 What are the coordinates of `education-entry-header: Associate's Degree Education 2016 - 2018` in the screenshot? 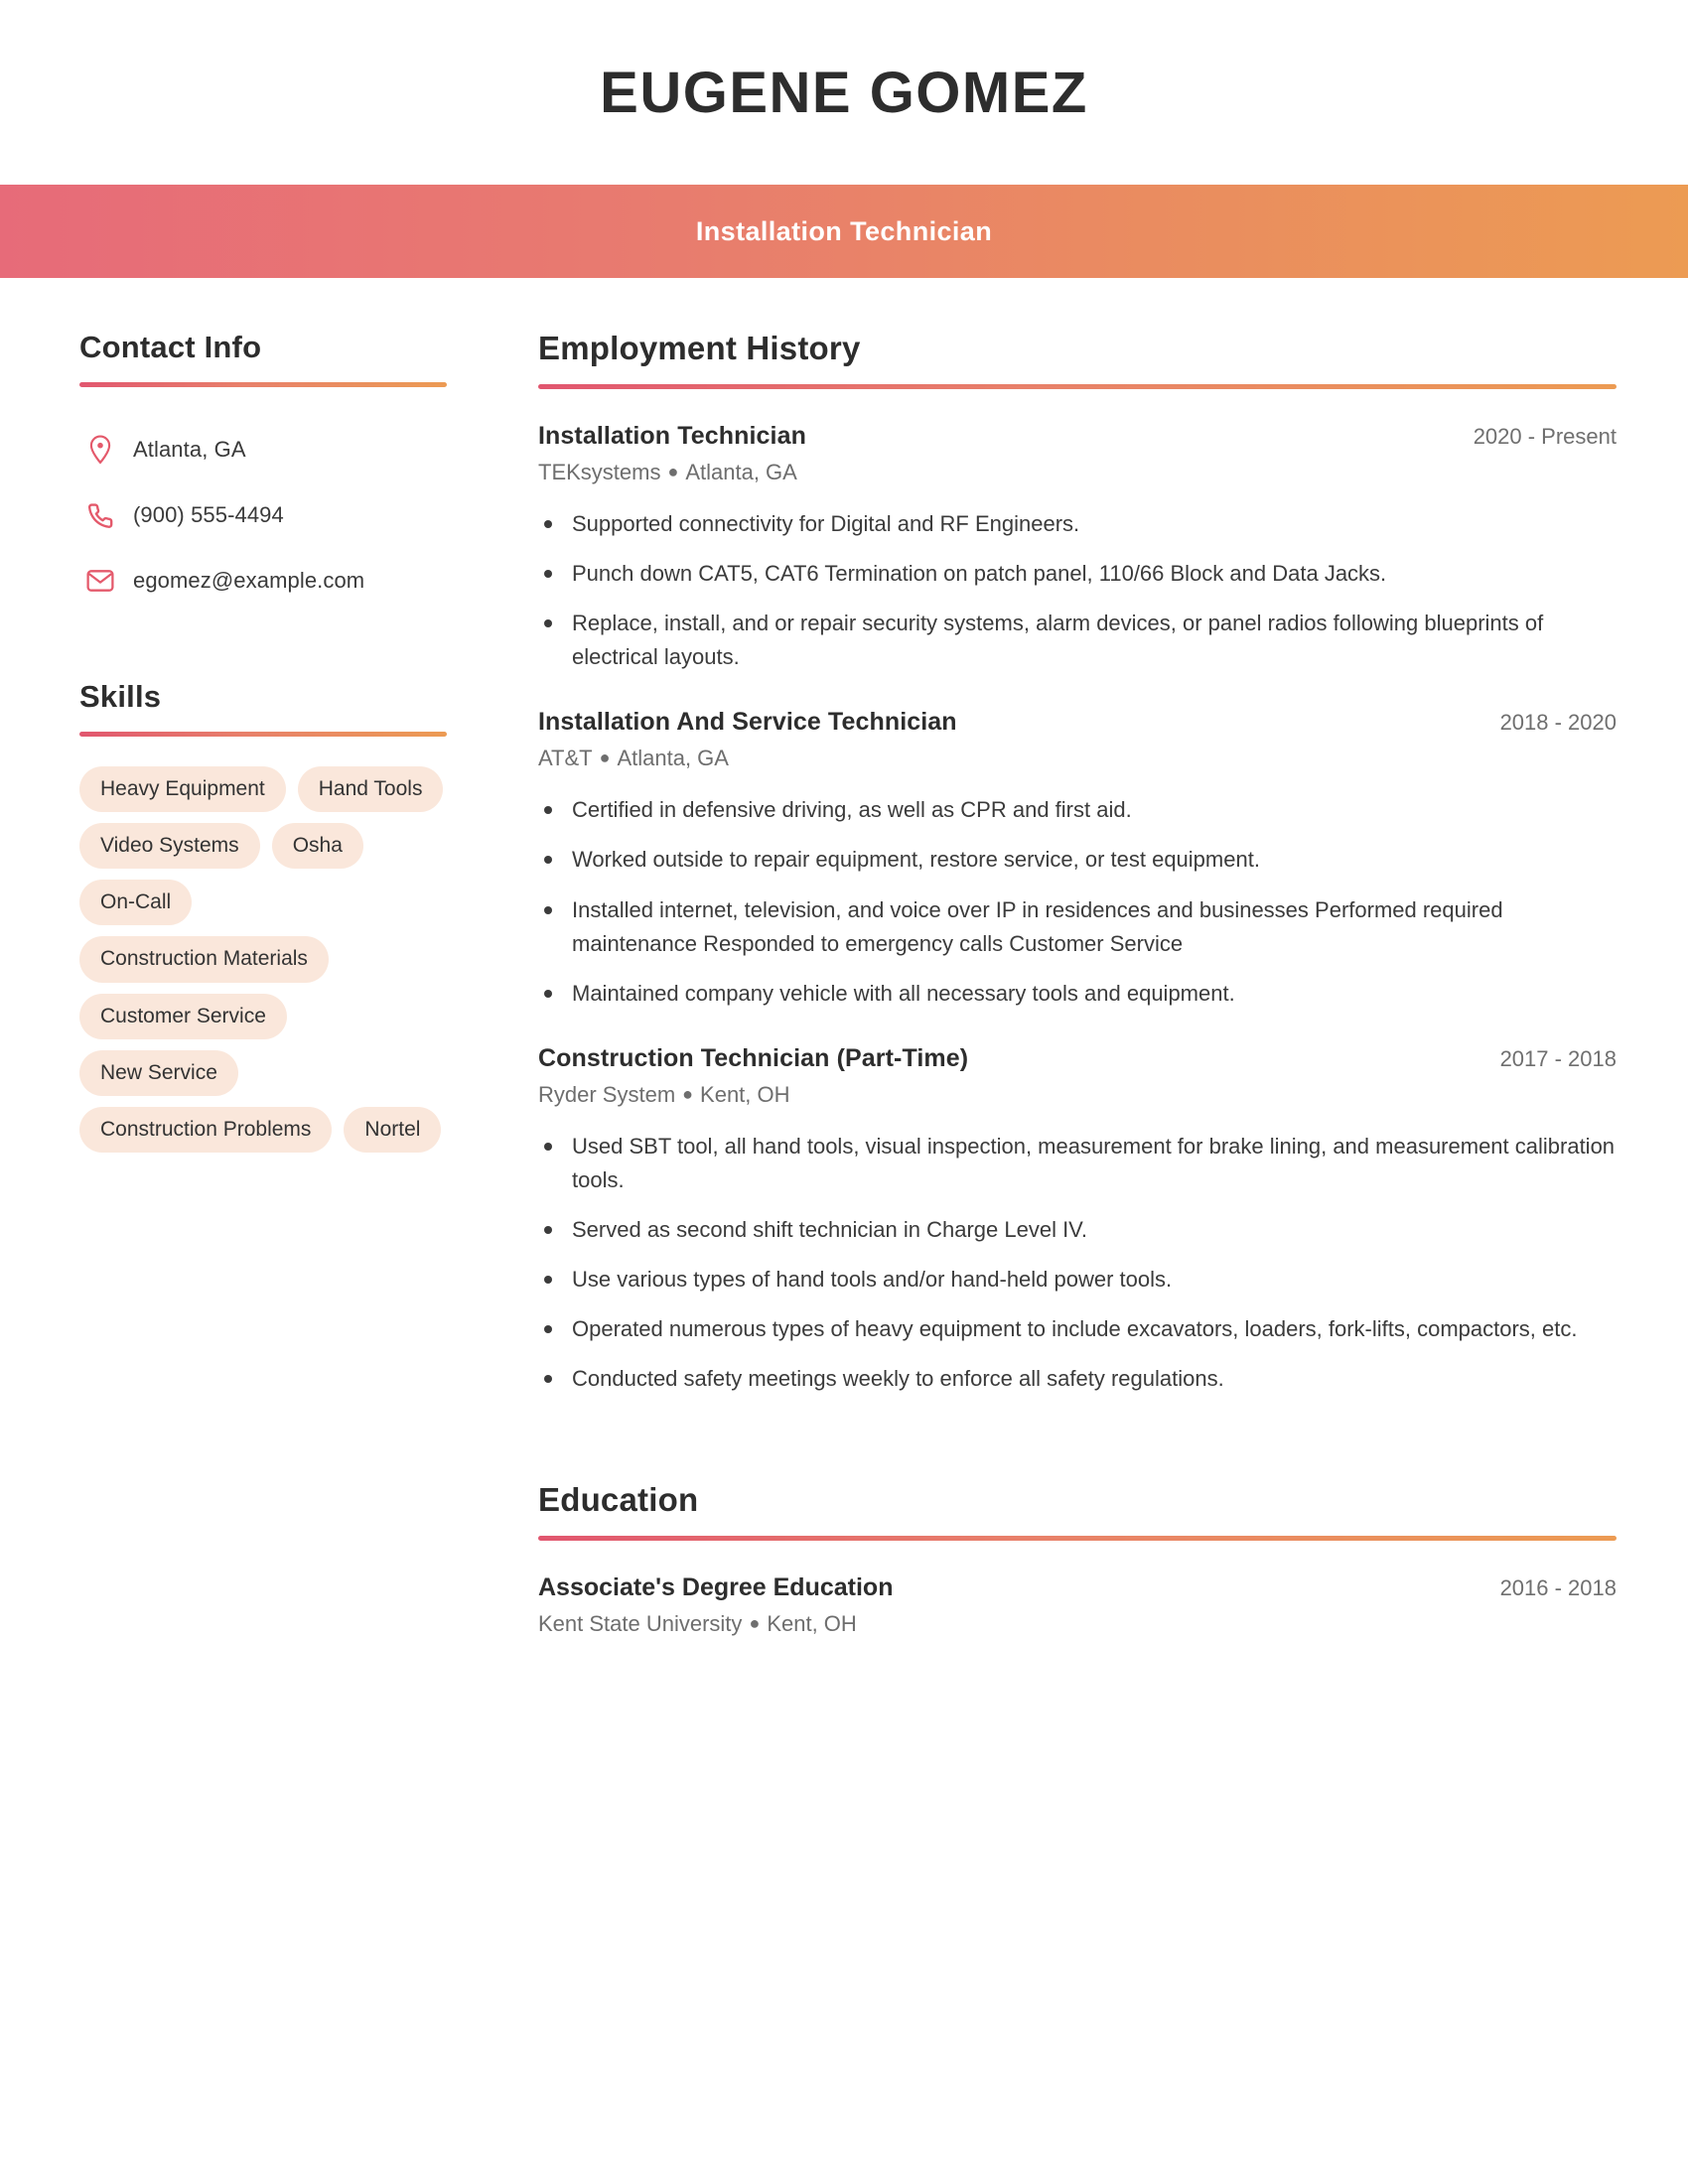 It's located at (1077, 1587).